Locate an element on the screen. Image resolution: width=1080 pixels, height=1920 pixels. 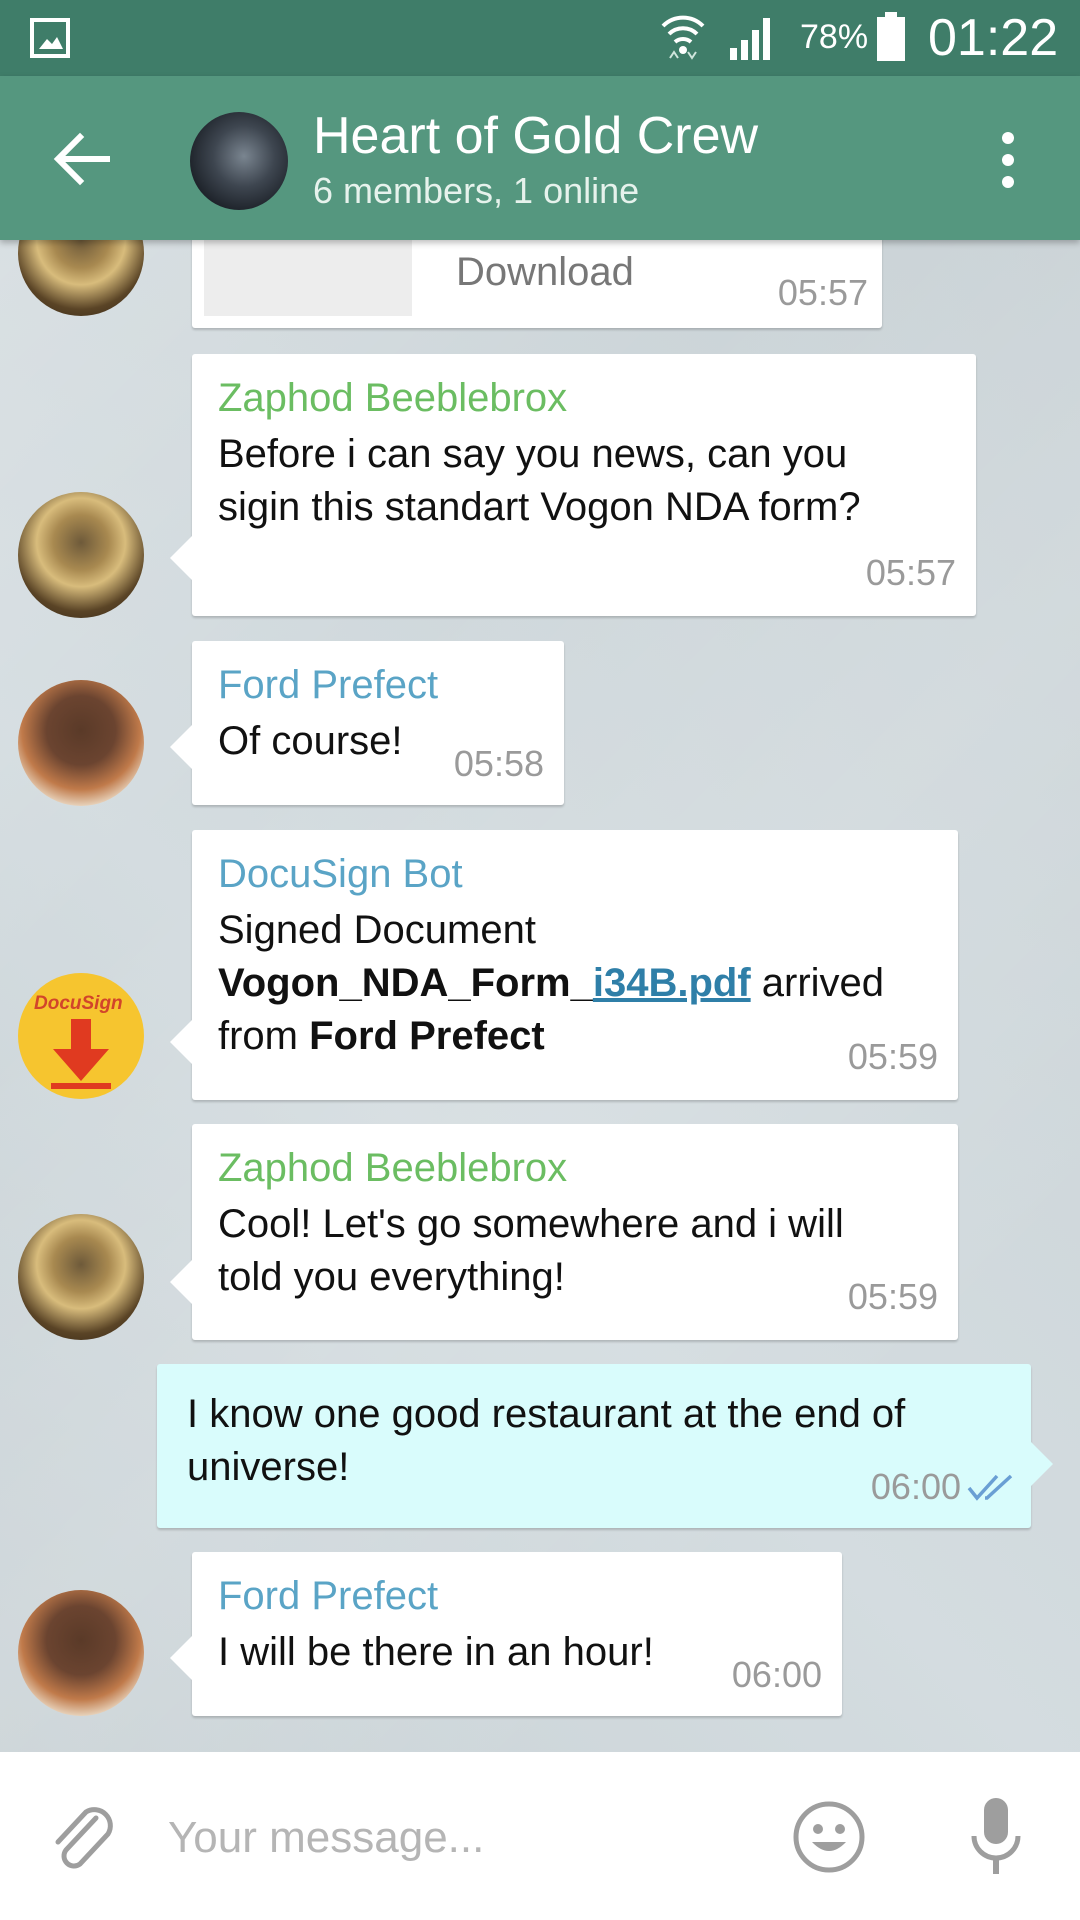
wifi-icon is located at coordinates (683, 37).